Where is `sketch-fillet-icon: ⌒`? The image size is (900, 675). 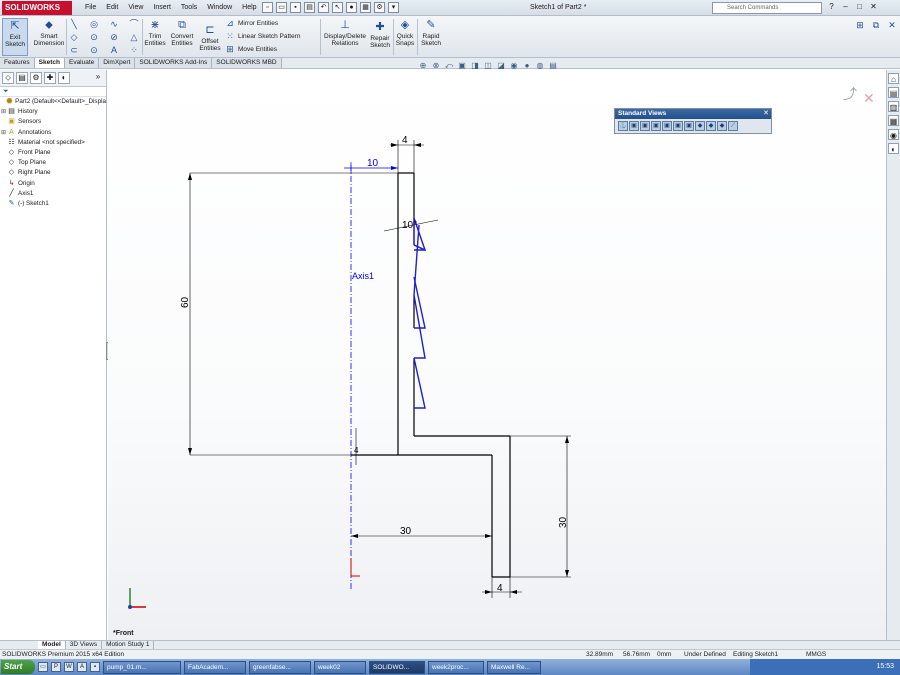 sketch-fillet-icon: ⌒ is located at coordinates (134, 24).